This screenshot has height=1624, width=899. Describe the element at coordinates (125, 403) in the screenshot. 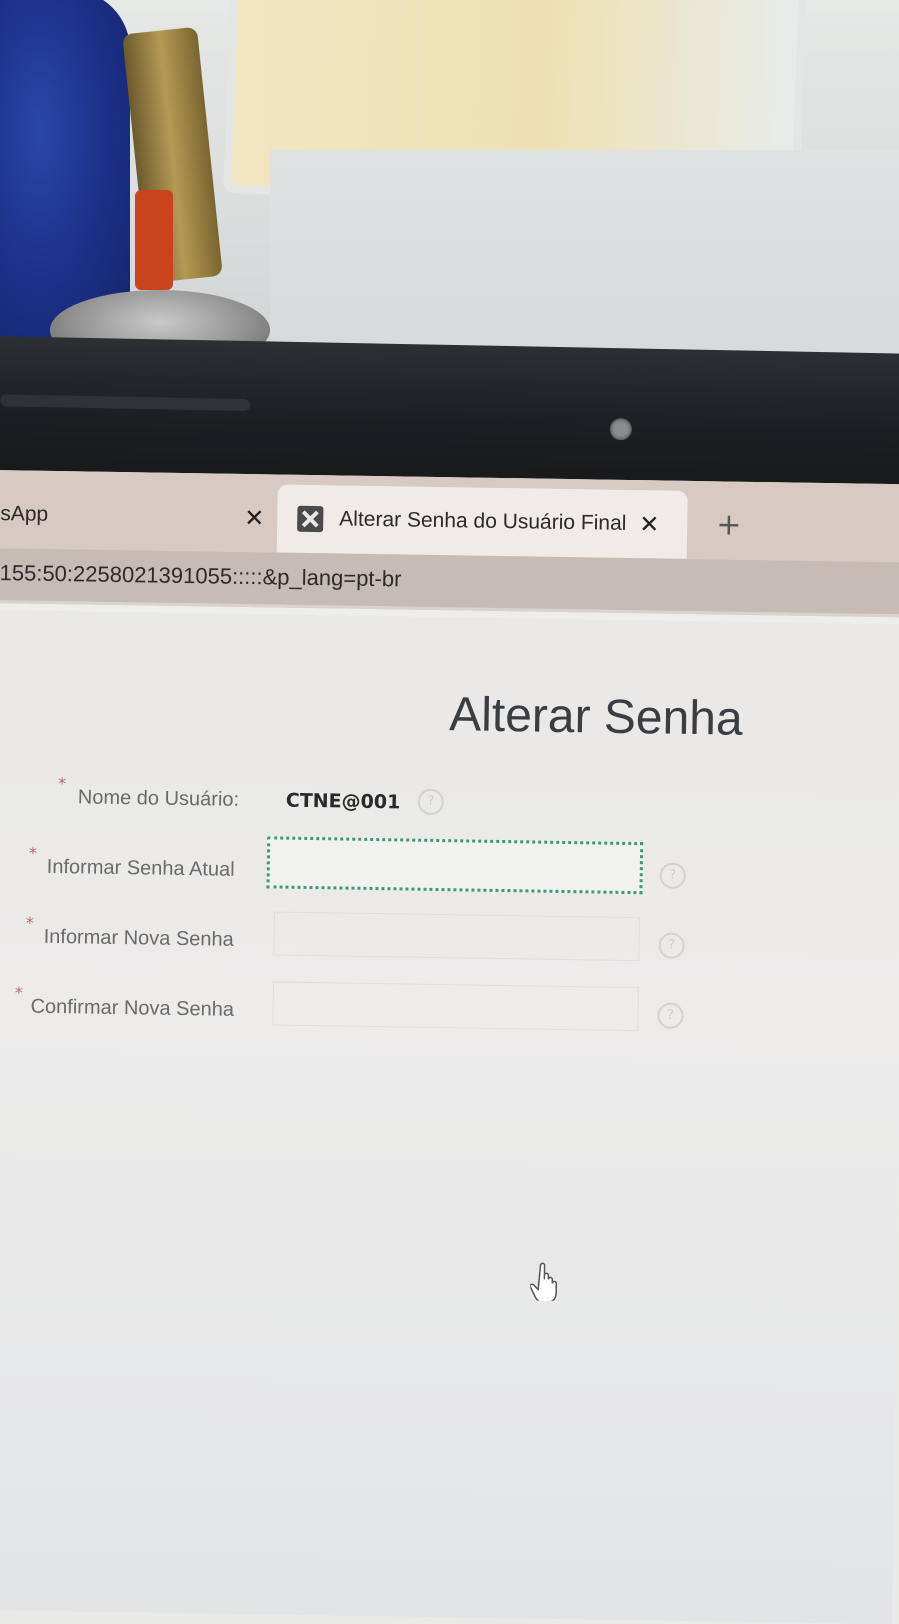

I see `bezel-slot` at that location.